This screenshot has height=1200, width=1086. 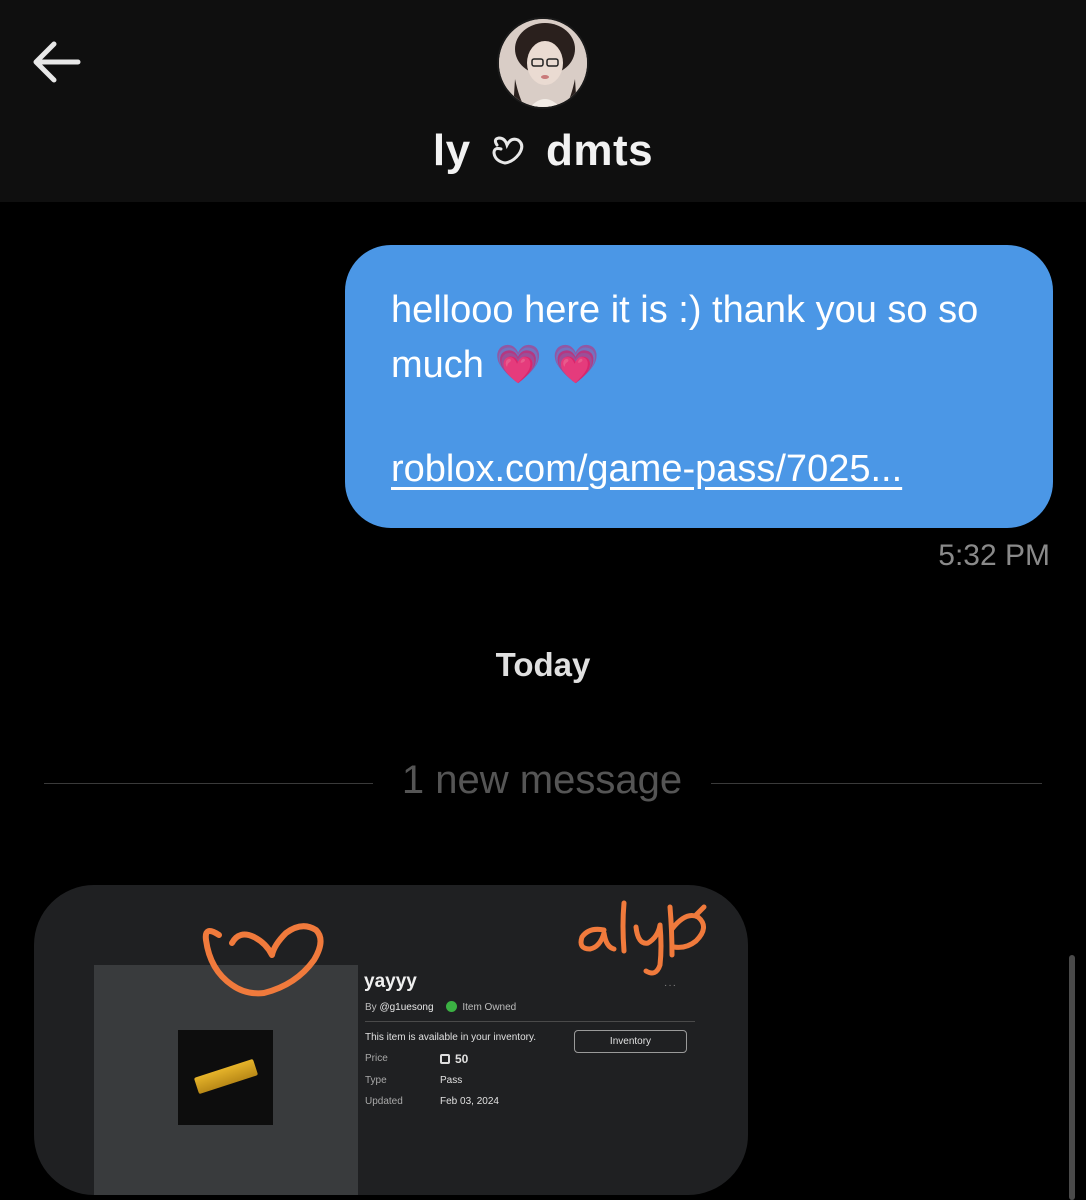 I want to click on pass-ticket-icon, so click(x=226, y=1076).